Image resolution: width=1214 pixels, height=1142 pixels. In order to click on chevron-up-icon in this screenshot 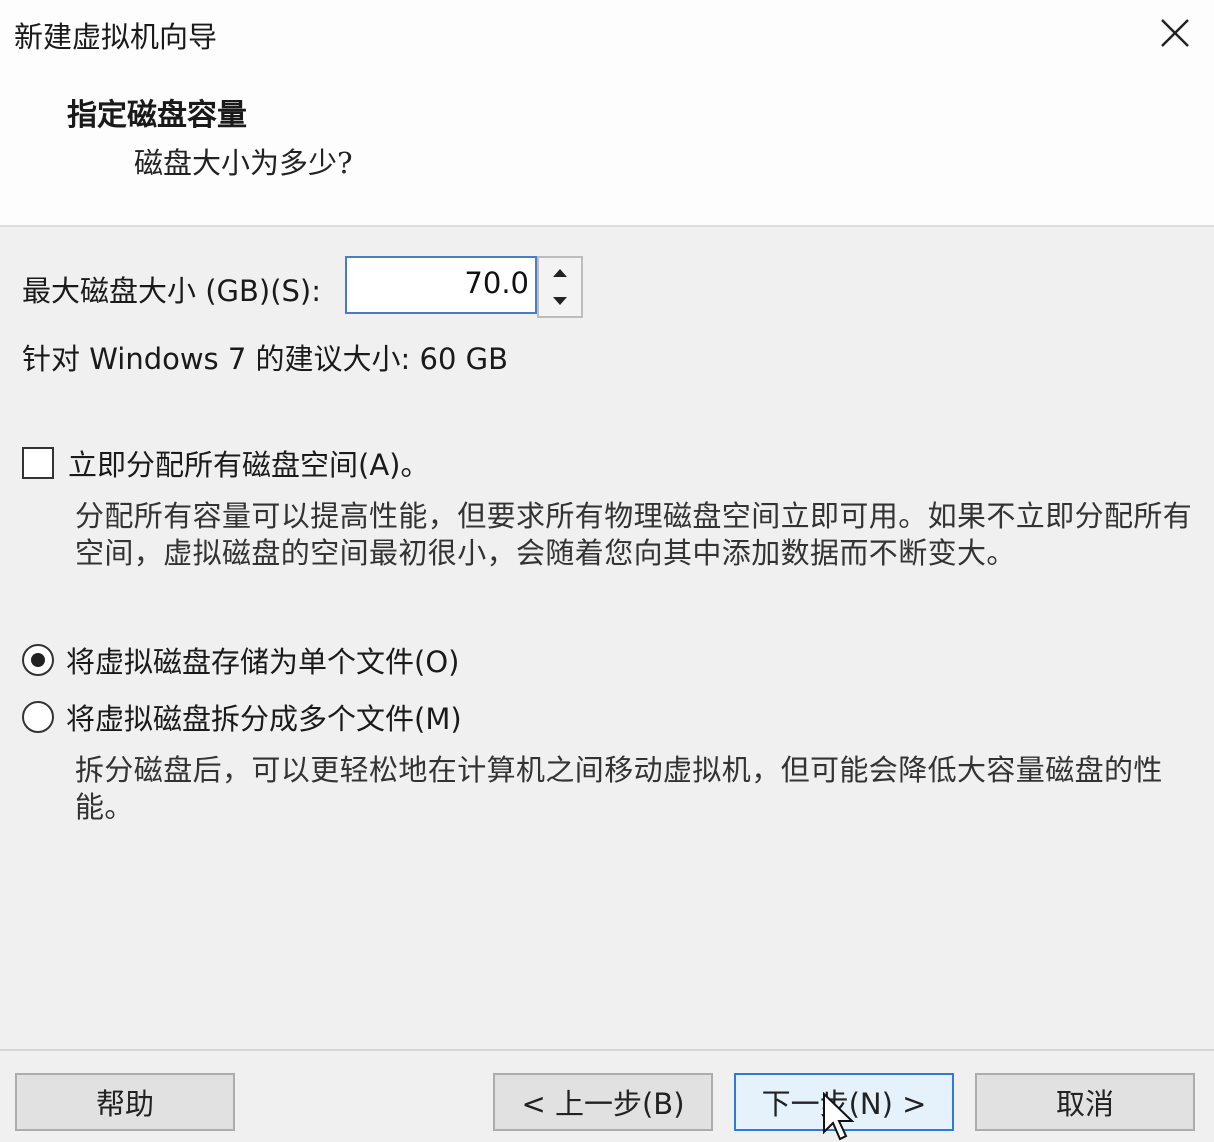, I will do `click(560, 273)`.